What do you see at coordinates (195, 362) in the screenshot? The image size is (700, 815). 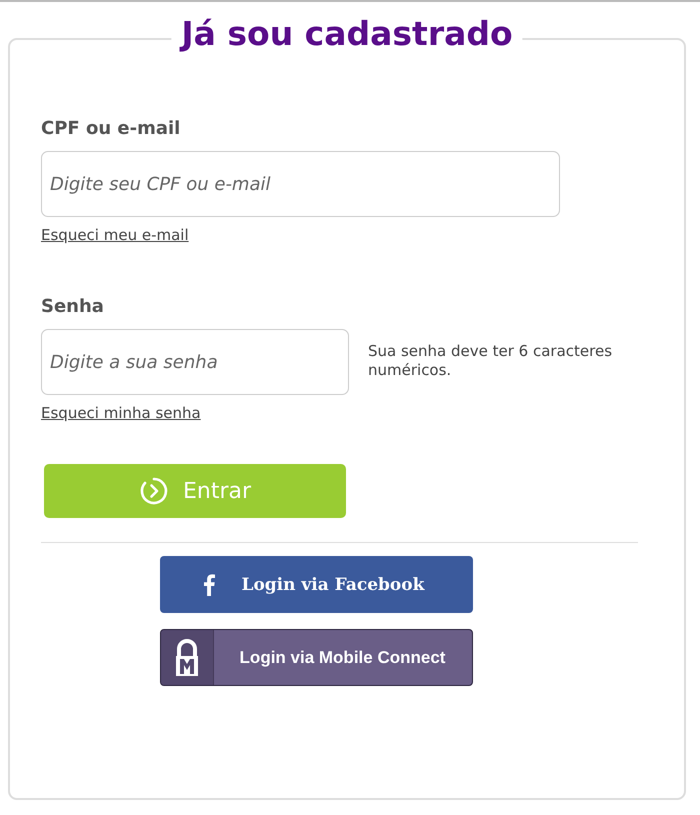 I see `input-field: Digite a sua senha` at bounding box center [195, 362].